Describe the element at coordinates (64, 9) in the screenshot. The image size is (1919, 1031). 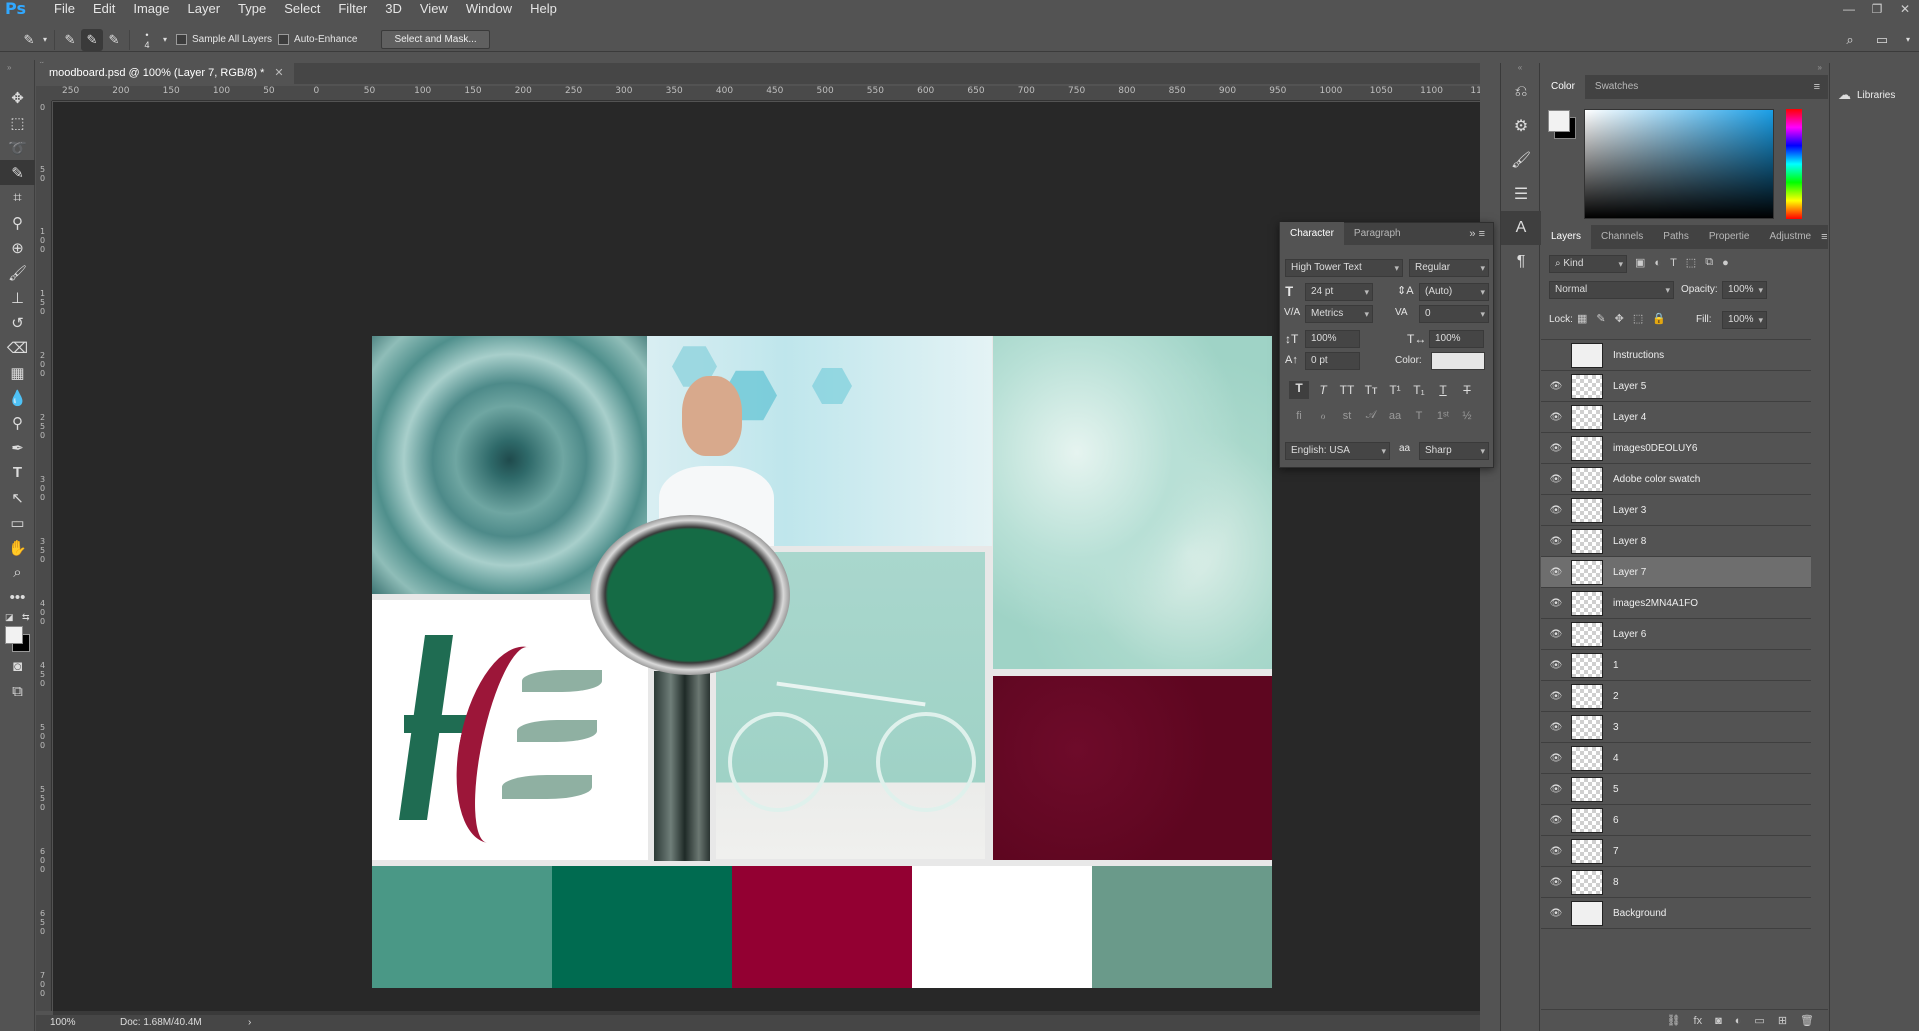
I see `menu-item-file: File` at that location.